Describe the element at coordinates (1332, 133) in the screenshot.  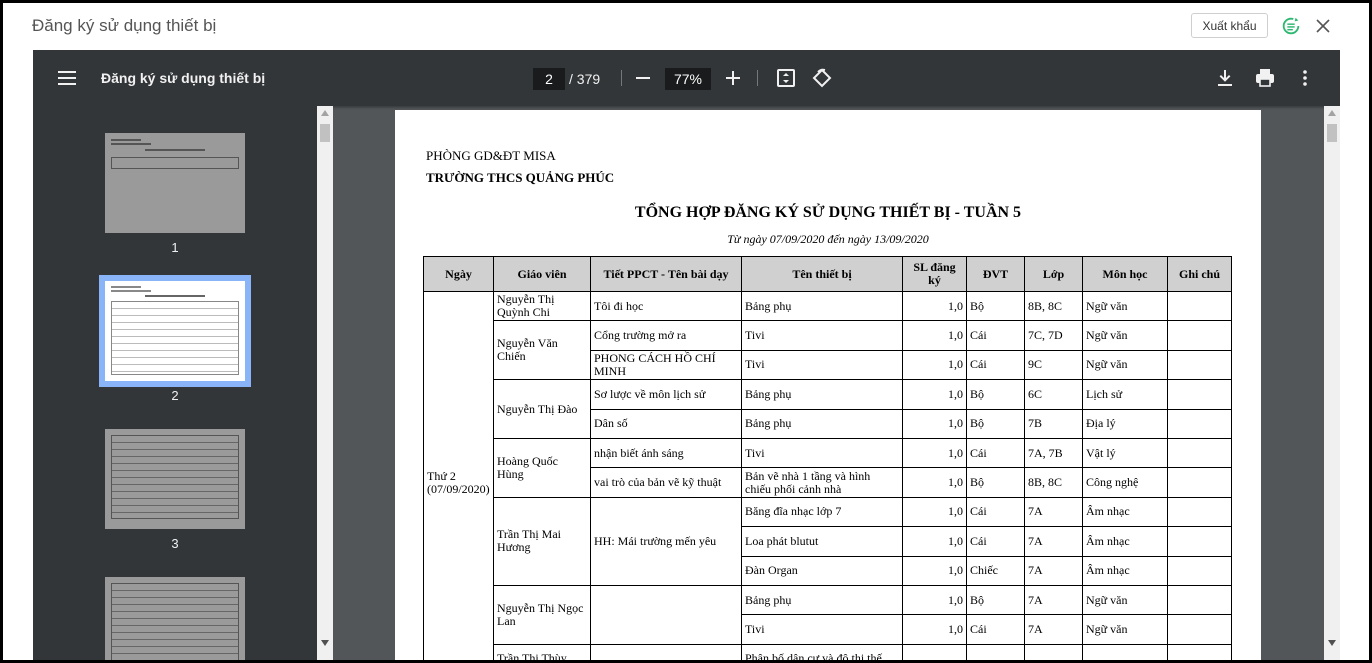
I see `document-scroll-thumb` at that location.